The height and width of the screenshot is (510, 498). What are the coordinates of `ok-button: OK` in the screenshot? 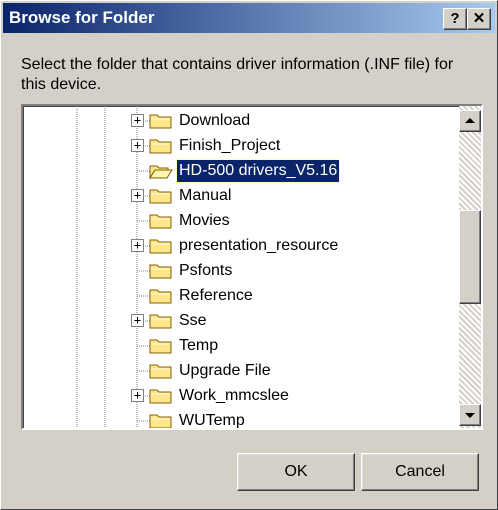 It's located at (296, 472).